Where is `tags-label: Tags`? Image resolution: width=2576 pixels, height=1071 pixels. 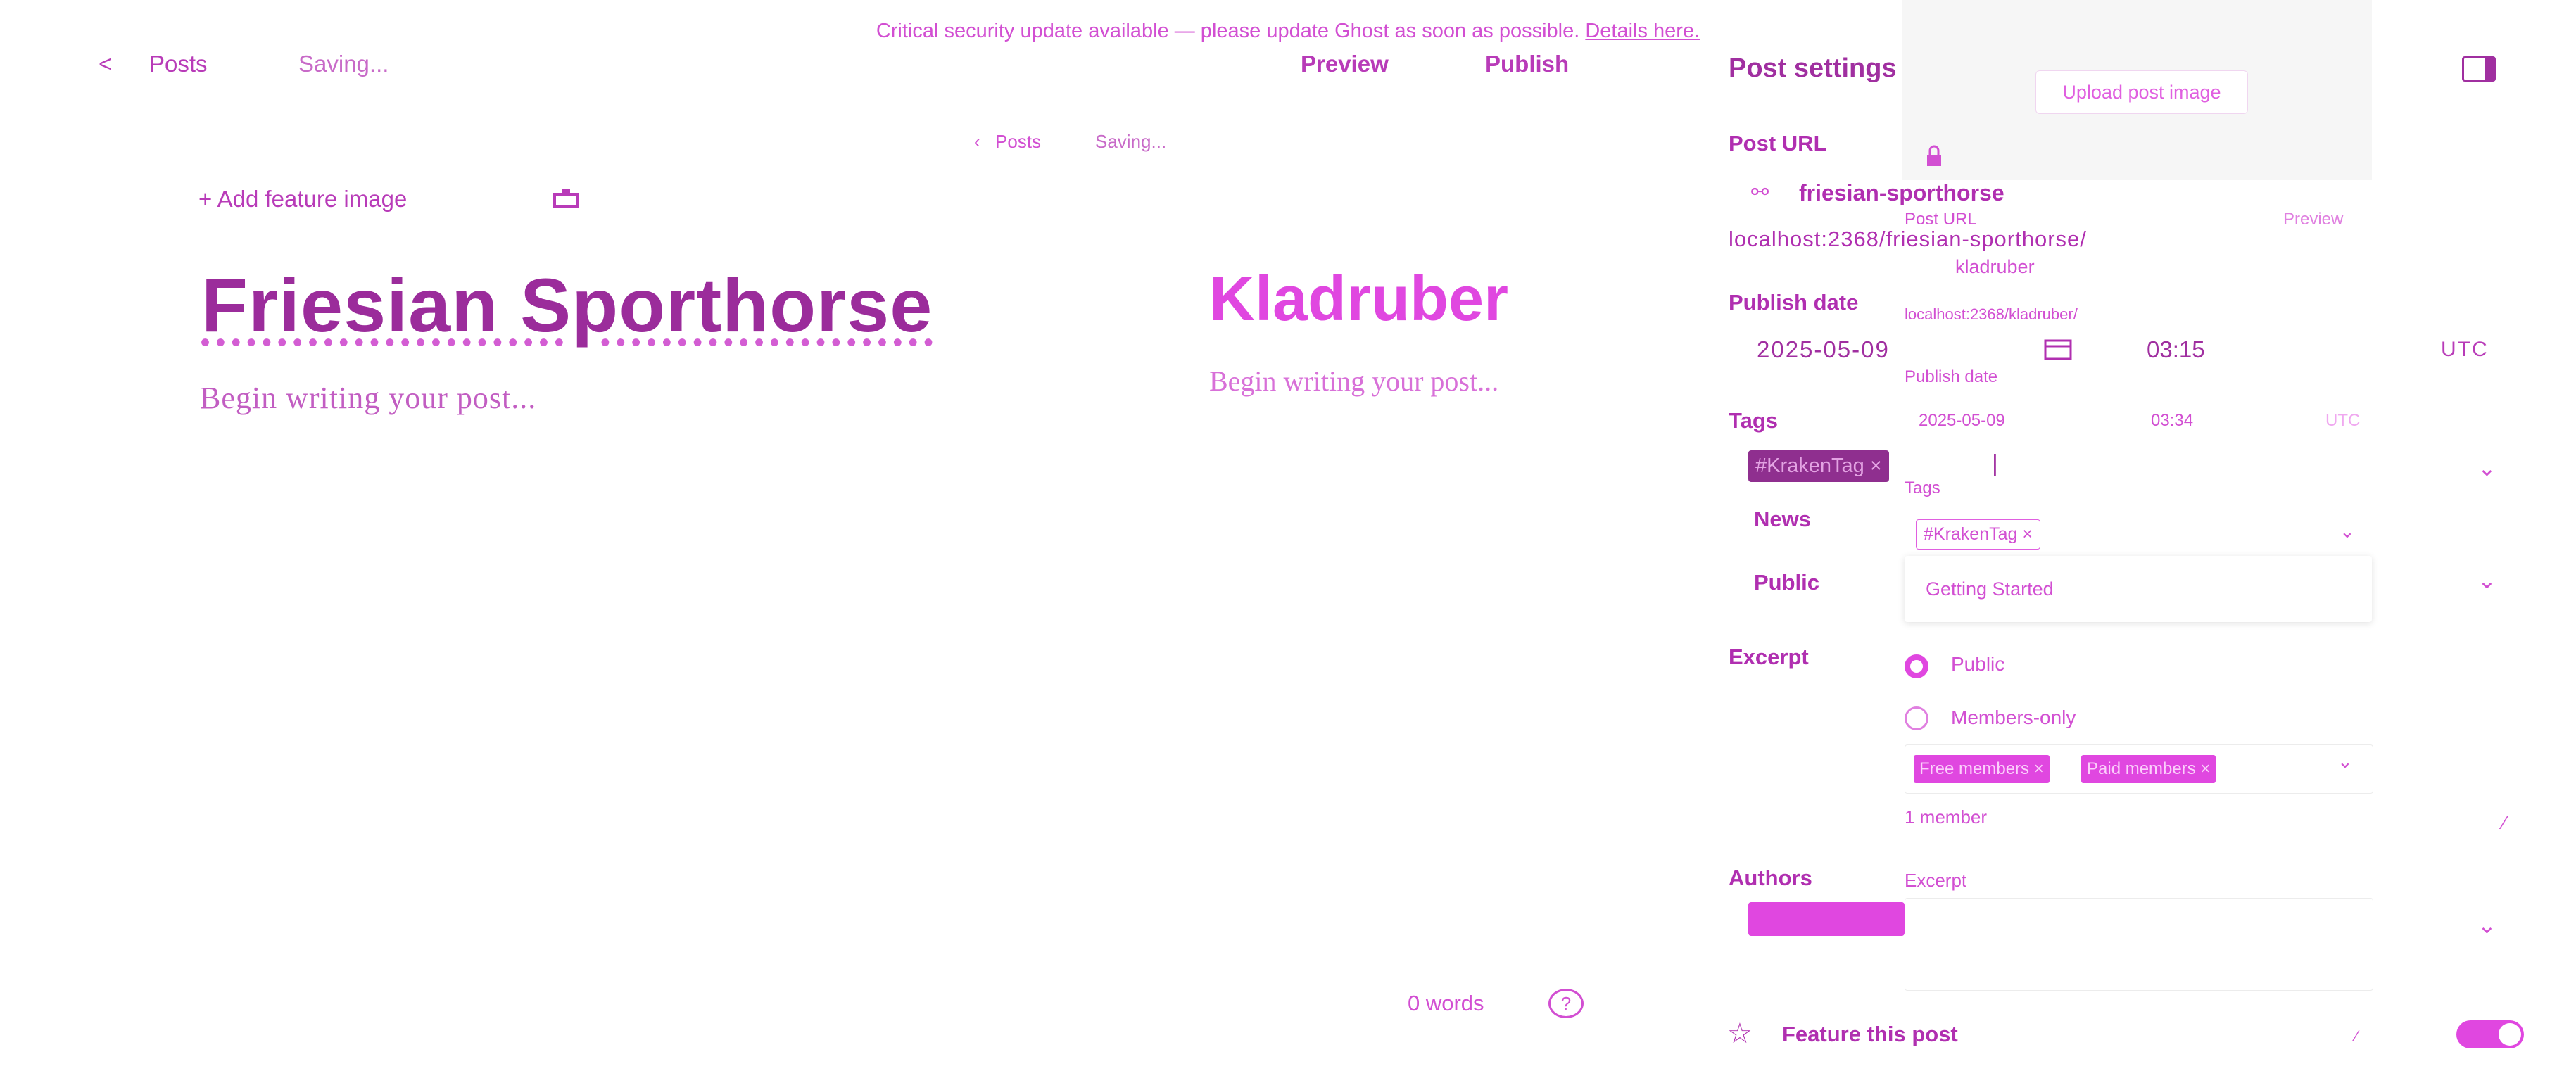
tags-label: Tags is located at coordinates (1754, 420).